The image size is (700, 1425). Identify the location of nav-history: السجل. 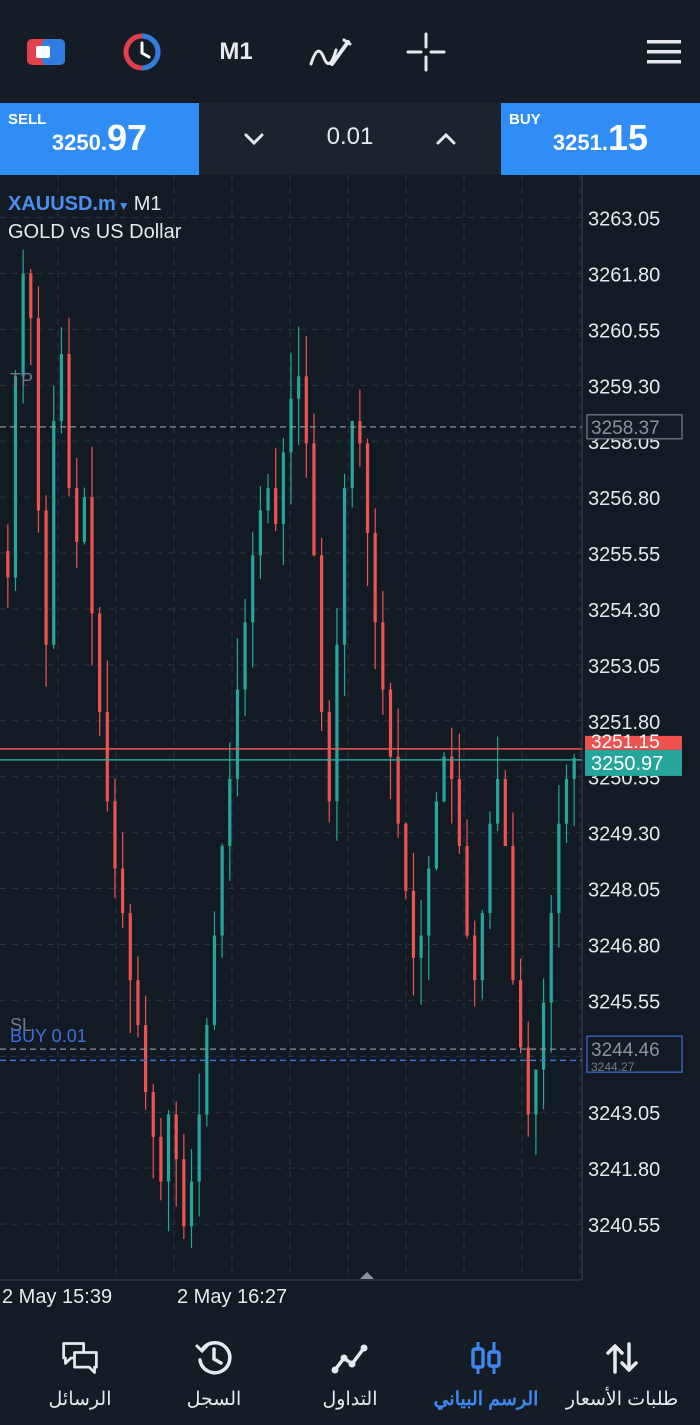
(214, 1372).